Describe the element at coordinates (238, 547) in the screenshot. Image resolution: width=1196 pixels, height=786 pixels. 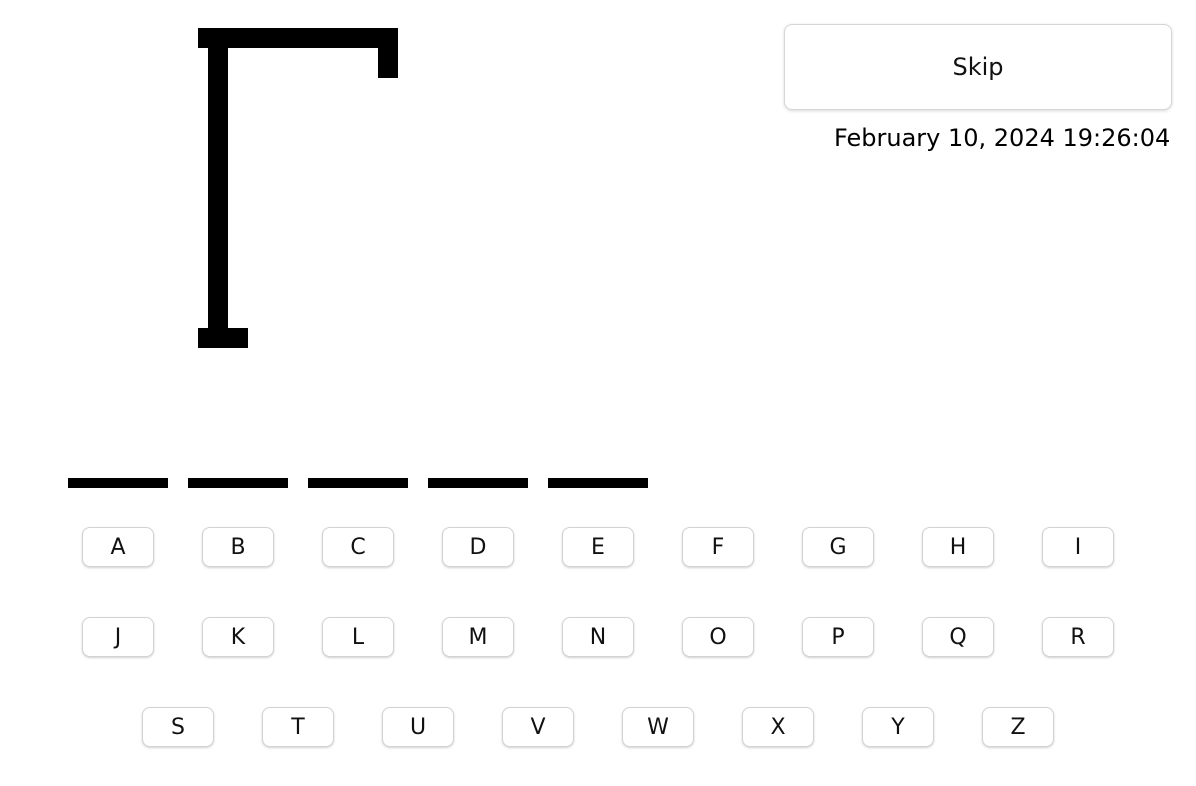
I see `key-b: B` at that location.